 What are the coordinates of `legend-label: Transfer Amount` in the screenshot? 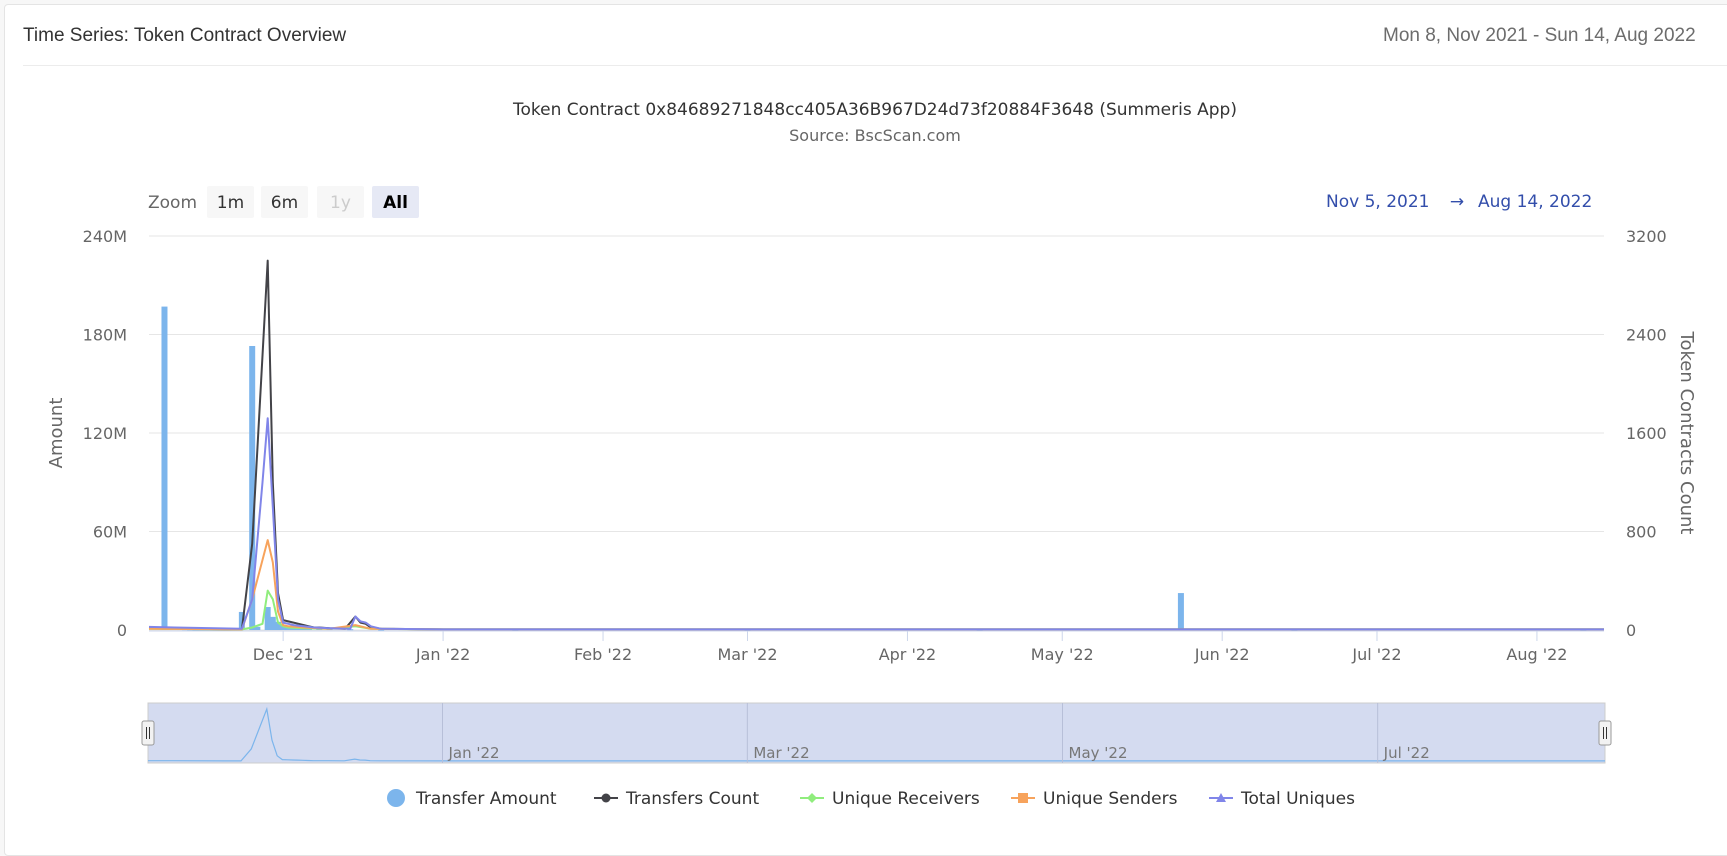 It's located at (486, 799).